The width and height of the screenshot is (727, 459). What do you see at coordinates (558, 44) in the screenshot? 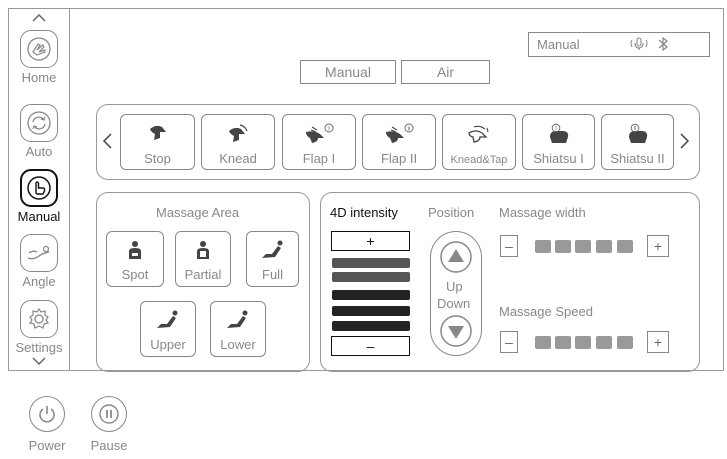
I see `status-mode: Manual` at bounding box center [558, 44].